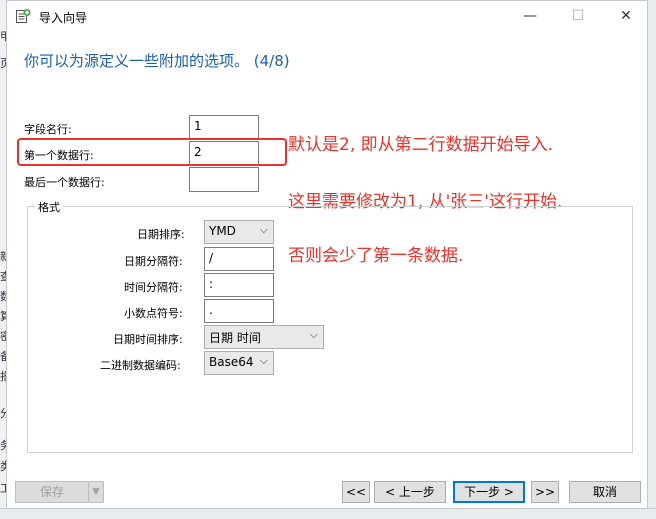 This screenshot has width=656, height=519. What do you see at coordinates (63, 18) in the screenshot?
I see `window-title: 导入向导` at bounding box center [63, 18].